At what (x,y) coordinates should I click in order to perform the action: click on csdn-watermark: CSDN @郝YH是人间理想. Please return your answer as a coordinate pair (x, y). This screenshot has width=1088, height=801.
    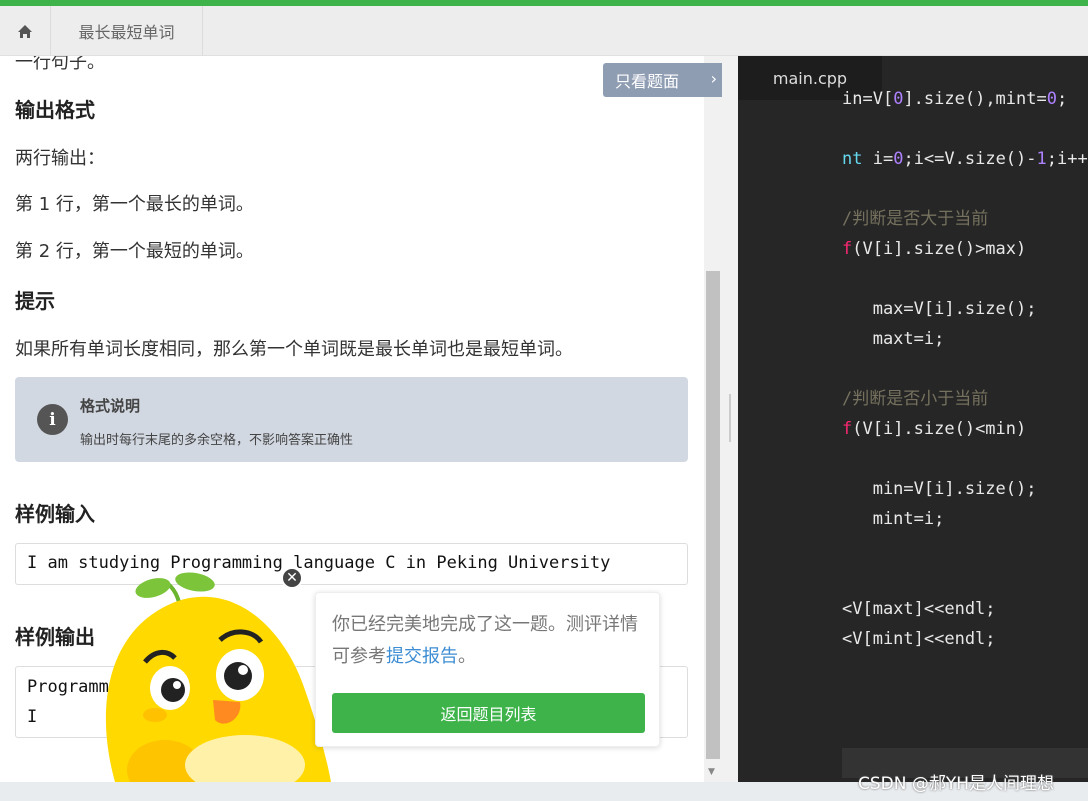
    Looking at the image, I should click on (956, 784).